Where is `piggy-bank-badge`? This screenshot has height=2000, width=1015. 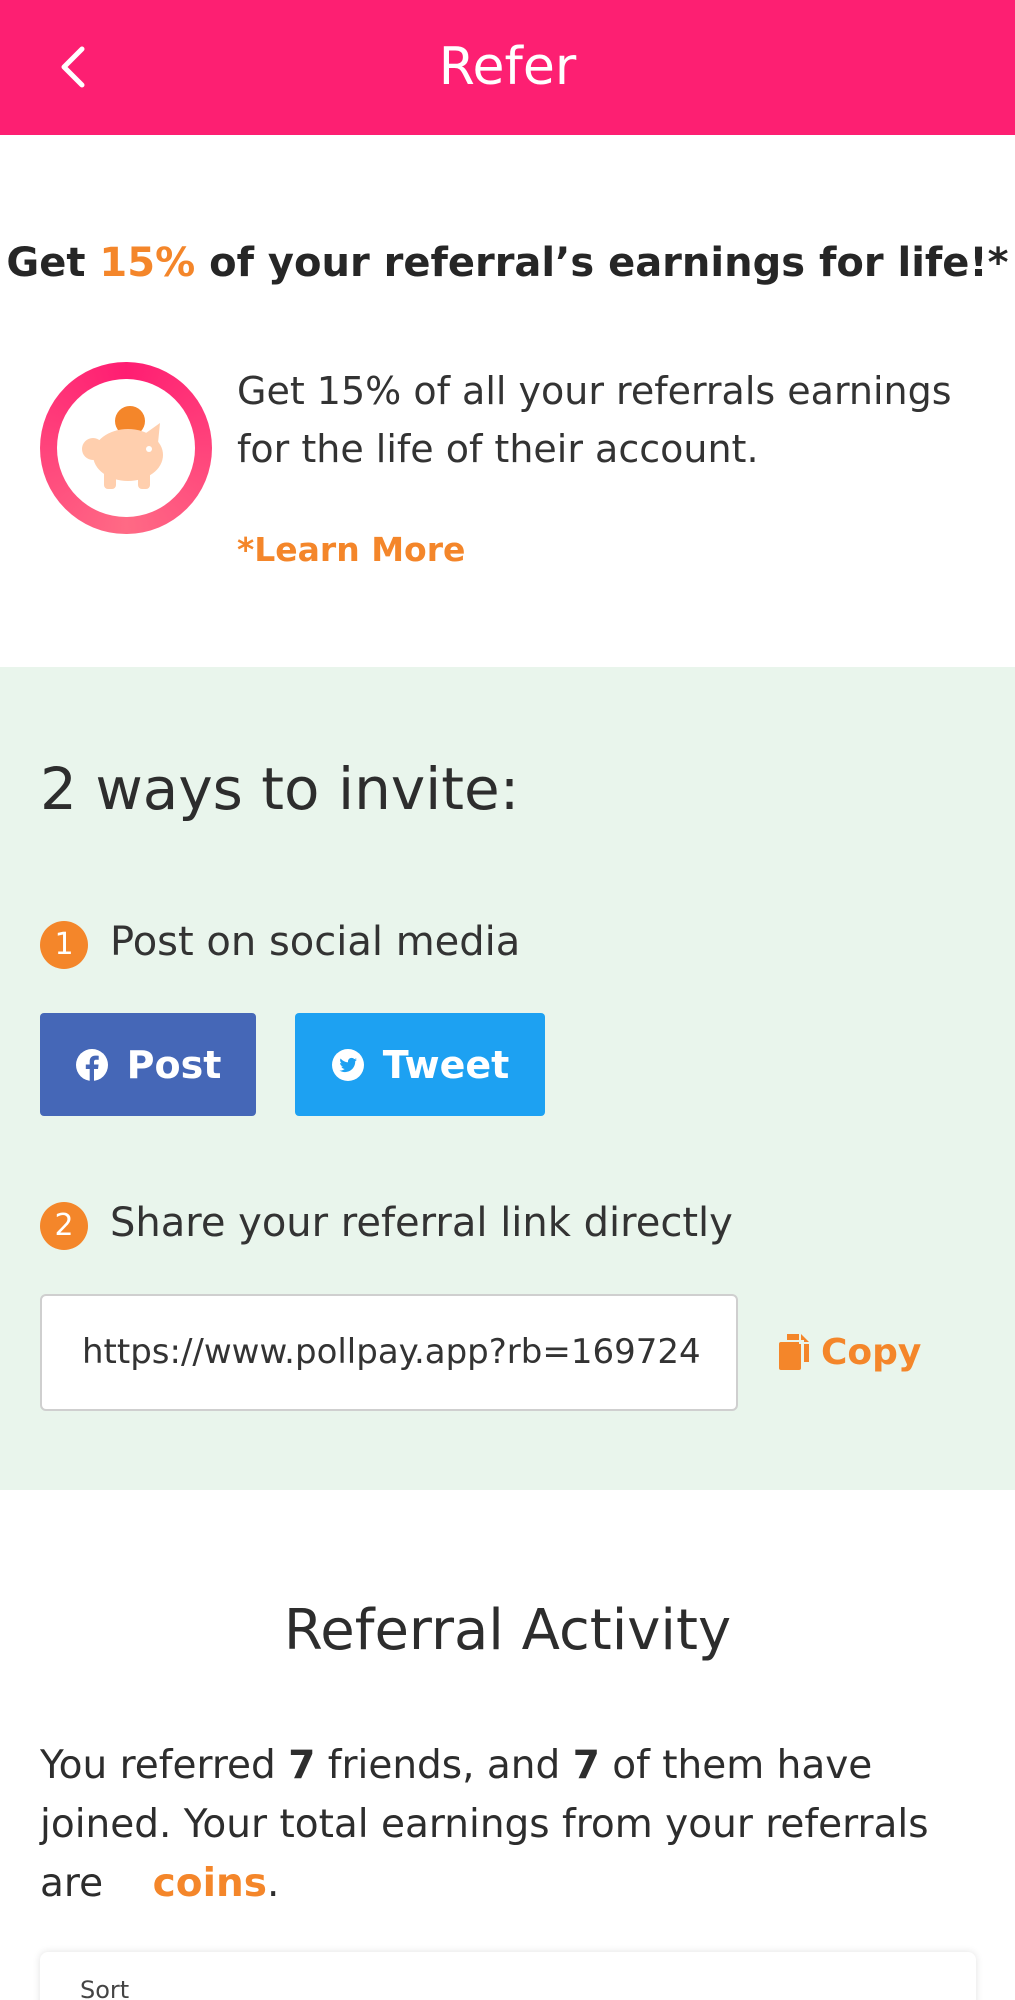
piggy-bank-badge is located at coordinates (126, 448).